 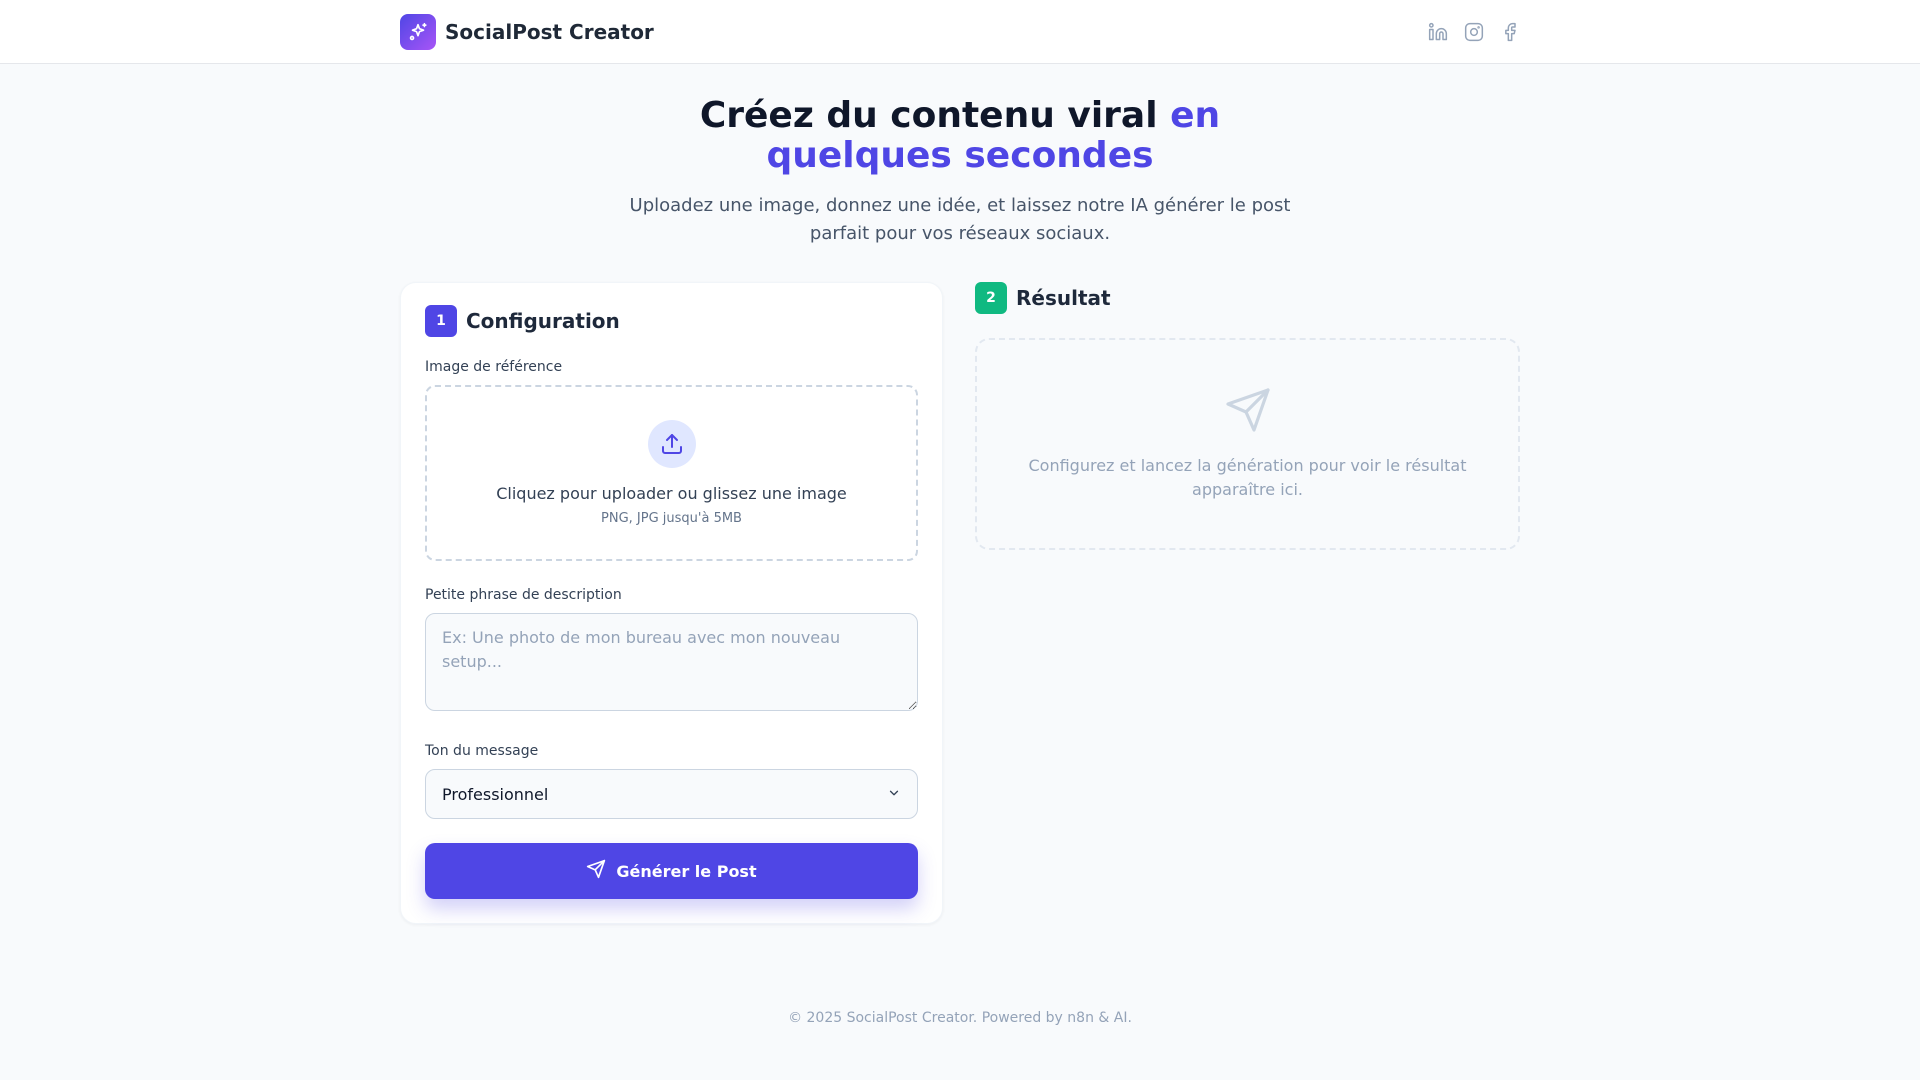 What do you see at coordinates (418, 32) in the screenshot?
I see `sparkles-icon` at bounding box center [418, 32].